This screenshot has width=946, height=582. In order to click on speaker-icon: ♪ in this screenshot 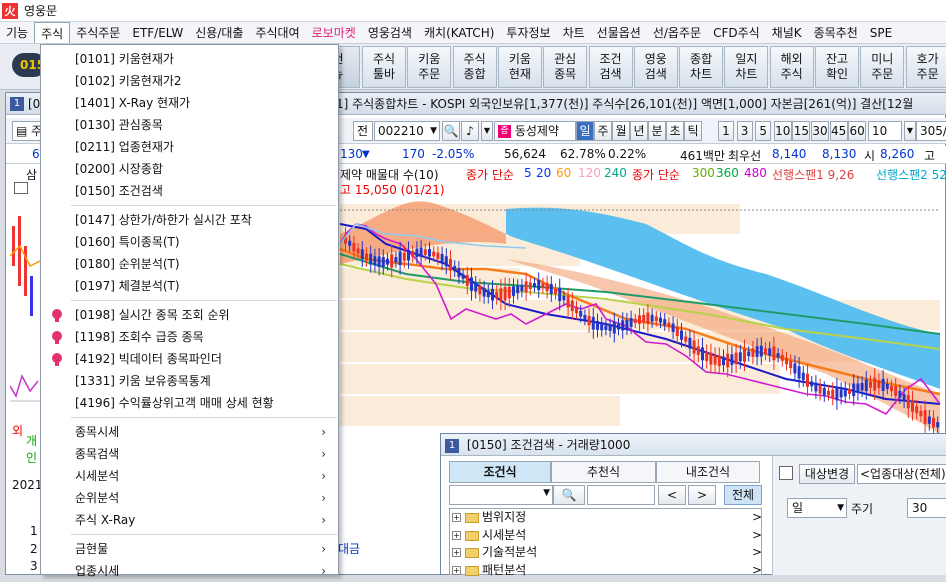, I will do `click(470, 131)`.